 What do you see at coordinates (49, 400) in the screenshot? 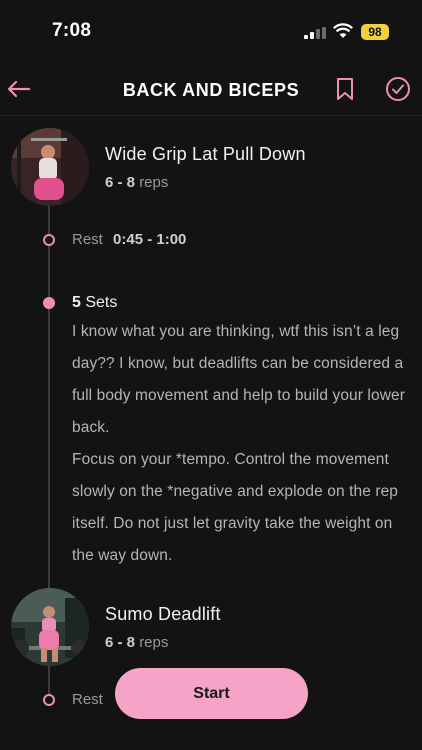
I see `timeline-line` at bounding box center [49, 400].